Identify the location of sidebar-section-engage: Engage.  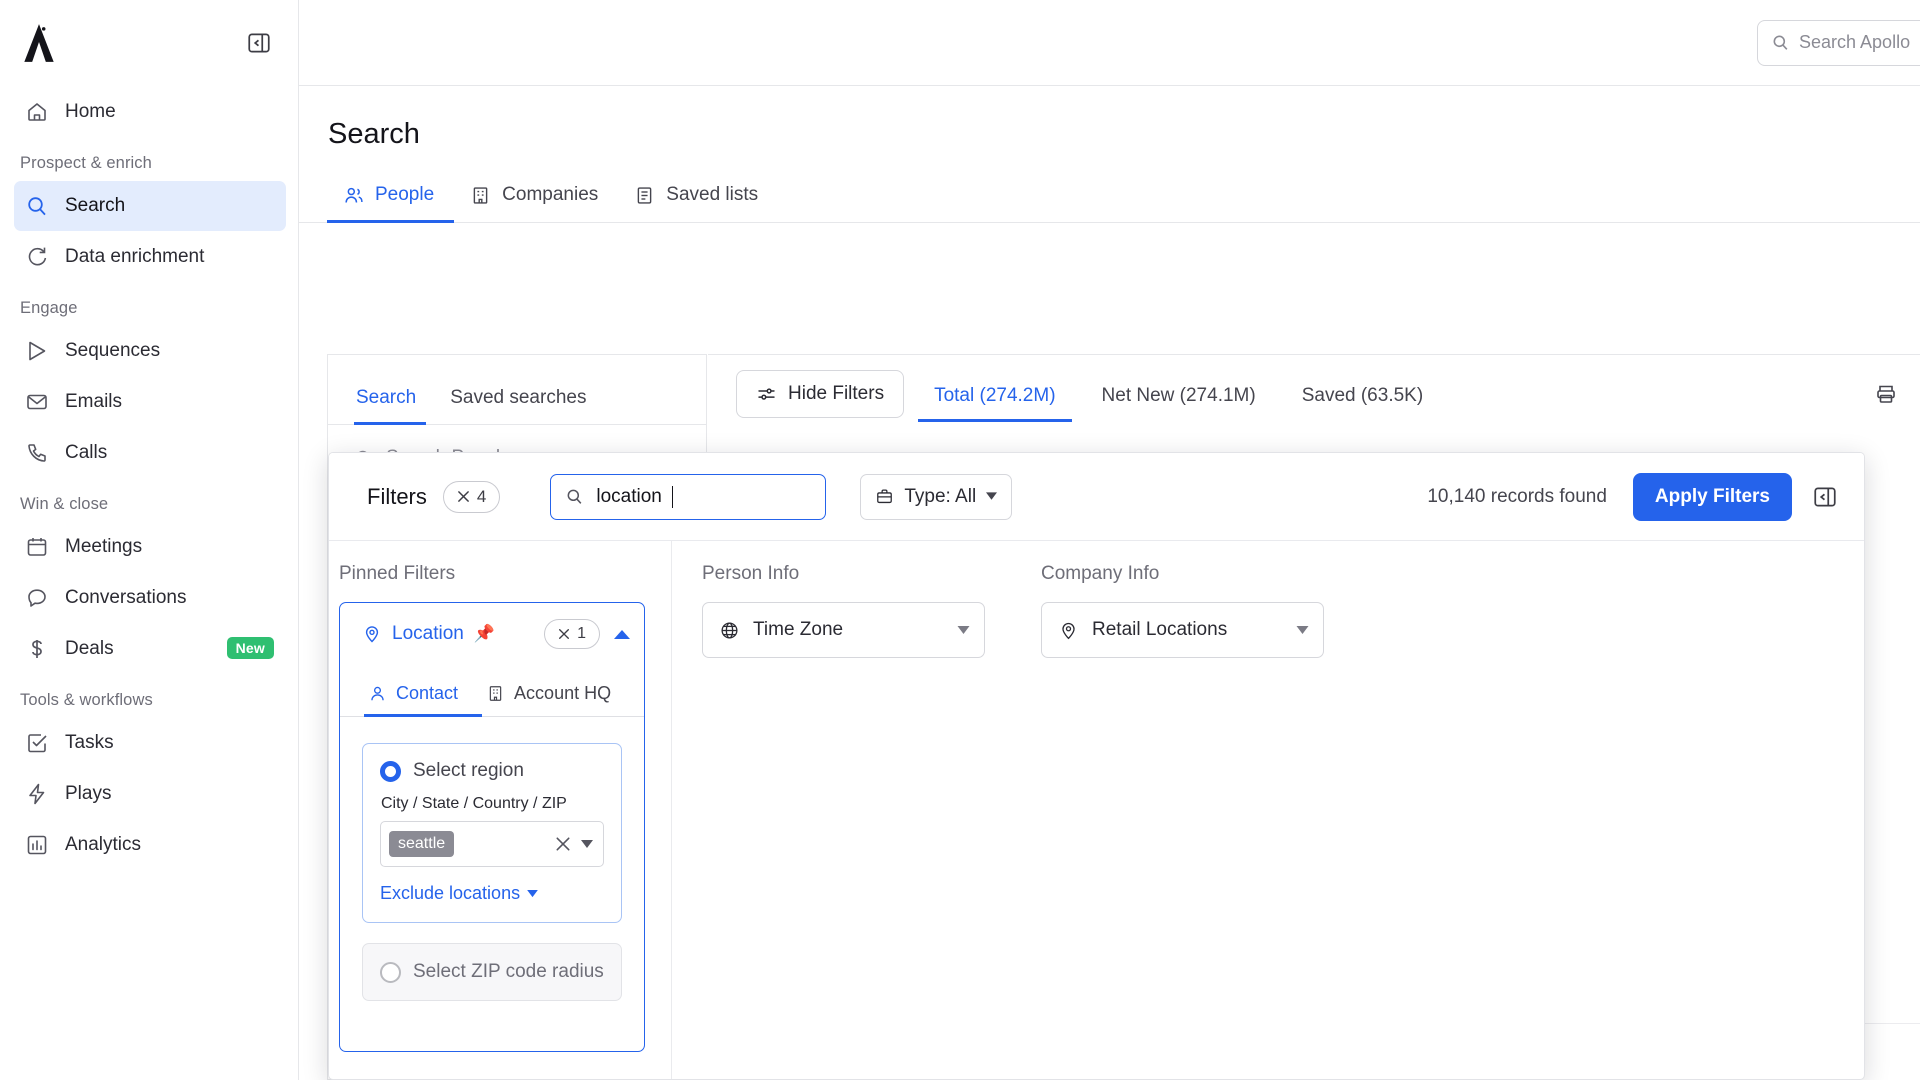
(49, 308).